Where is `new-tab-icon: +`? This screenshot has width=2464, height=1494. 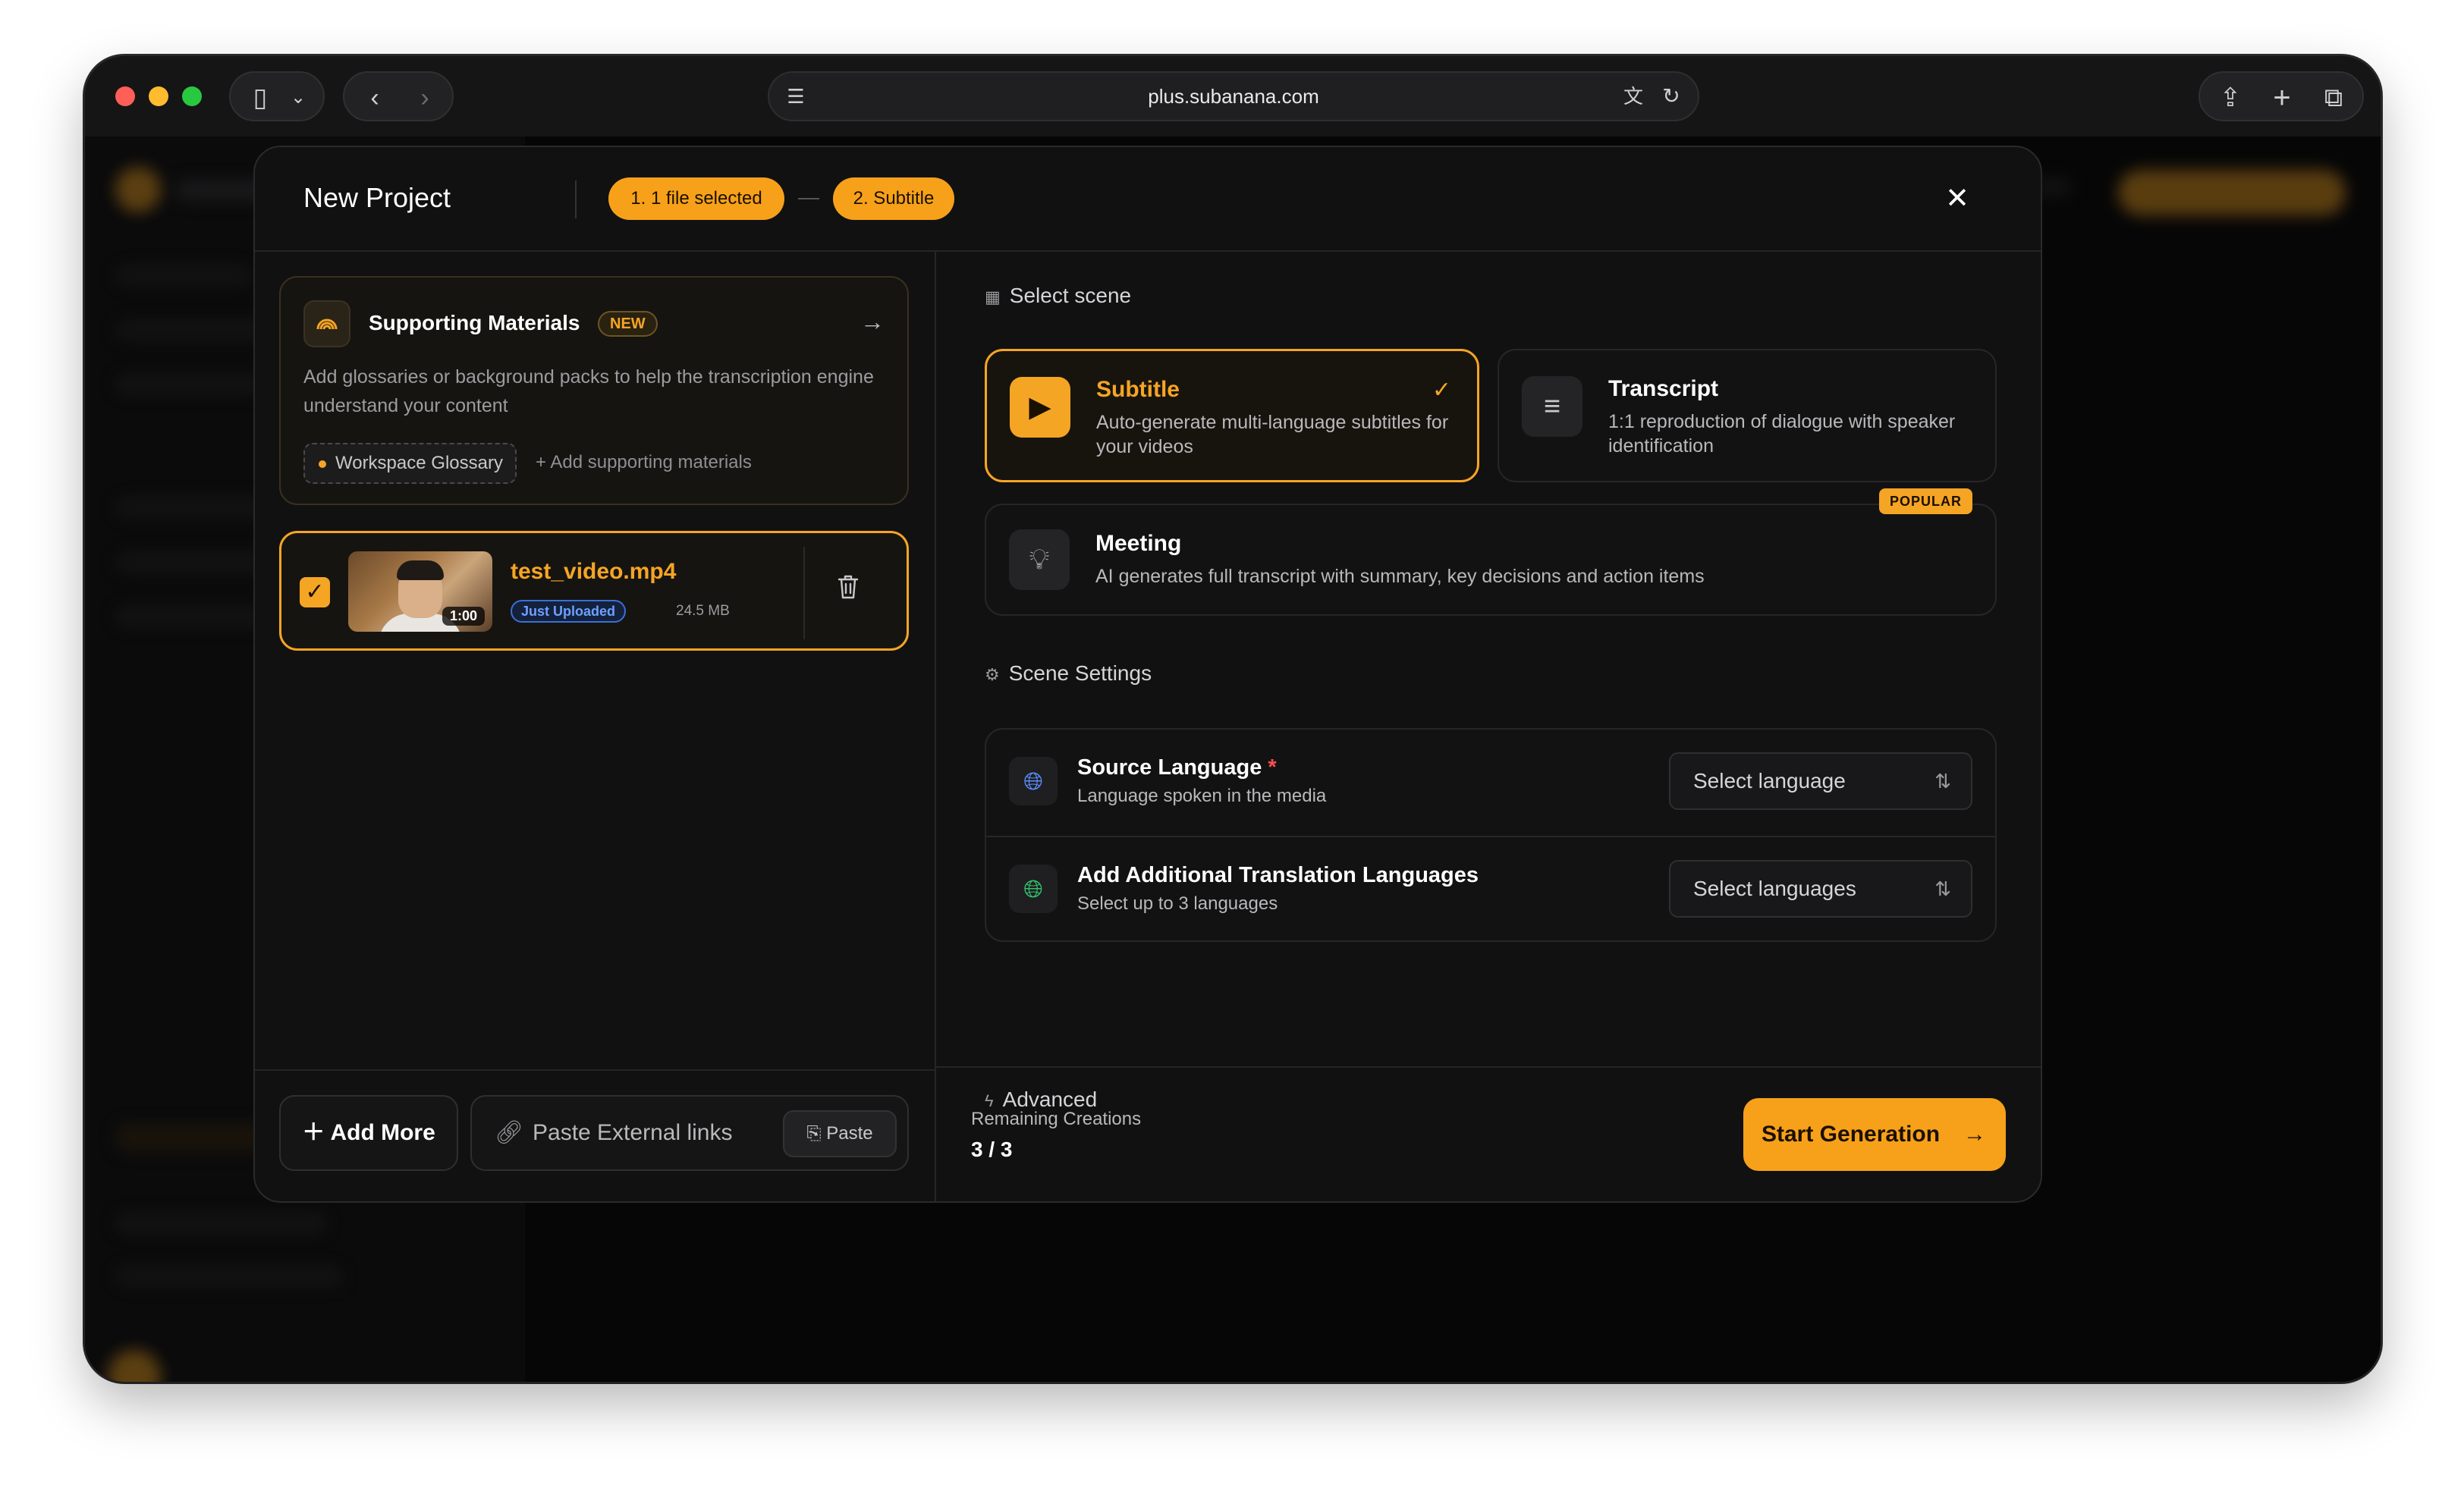 new-tab-icon: + is located at coordinates (2282, 98).